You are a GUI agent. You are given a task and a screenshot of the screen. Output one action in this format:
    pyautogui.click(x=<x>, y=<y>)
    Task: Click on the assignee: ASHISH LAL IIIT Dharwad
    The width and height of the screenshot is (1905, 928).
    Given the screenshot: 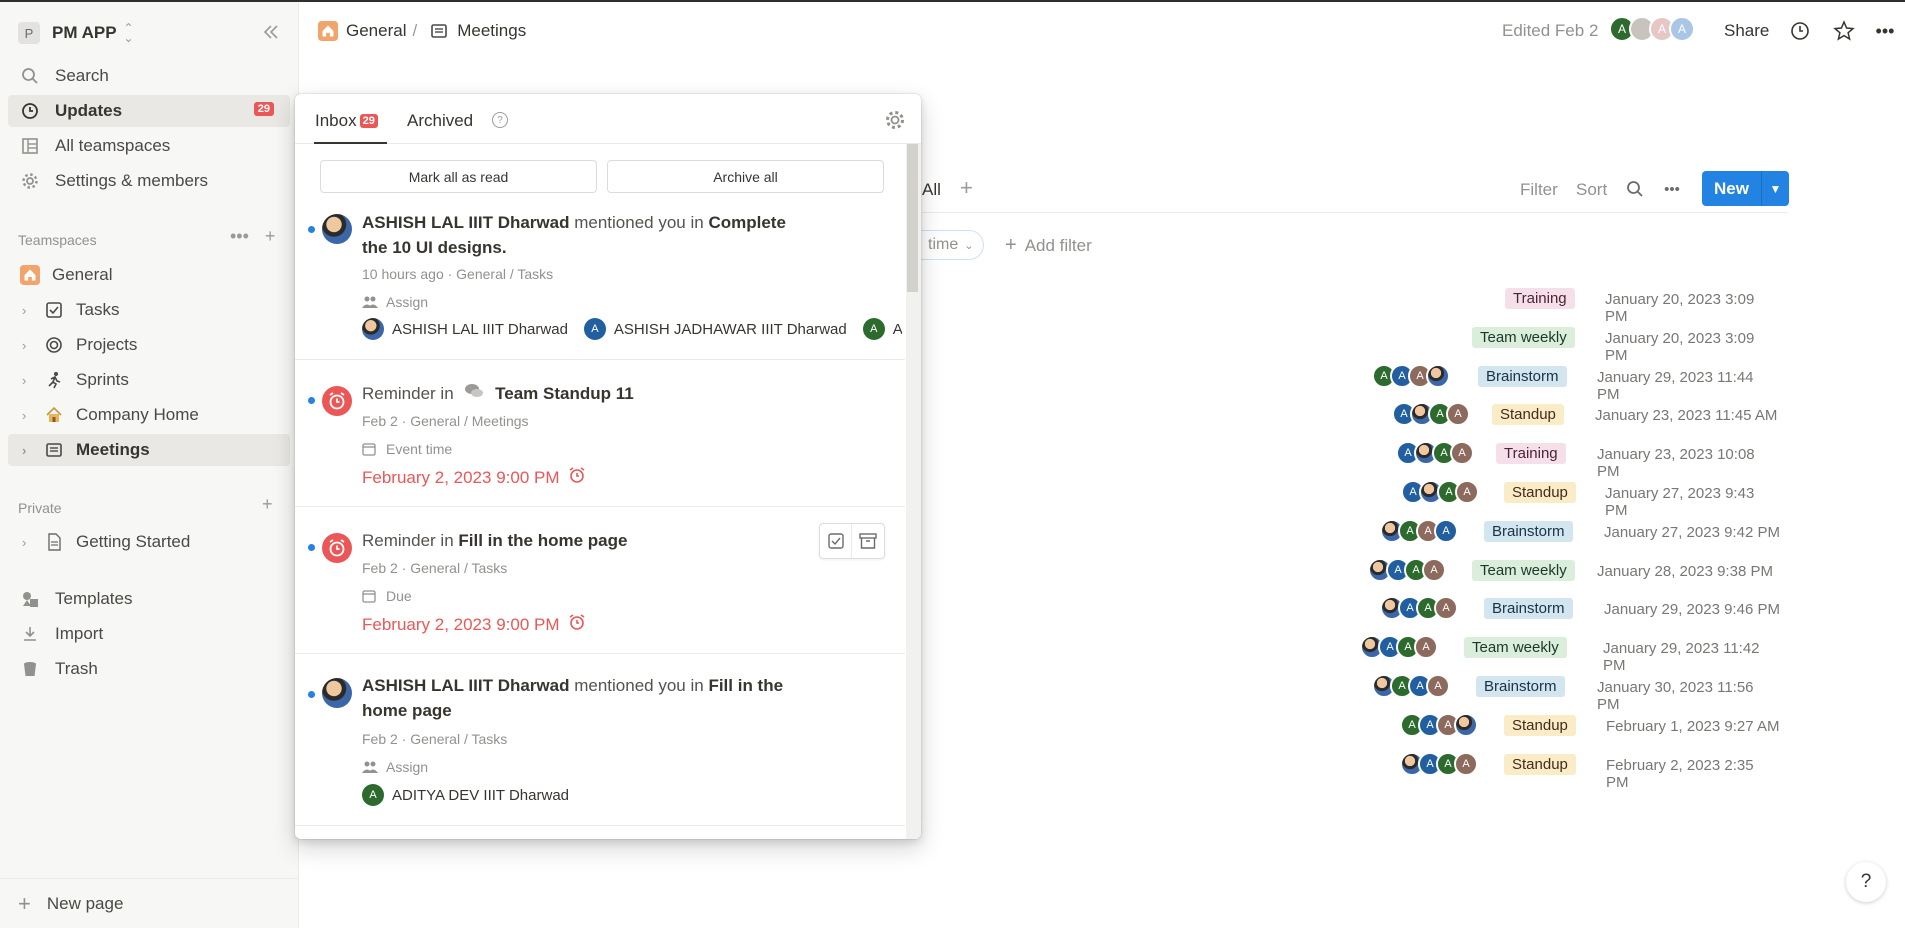 What is the action you would take?
    pyautogui.click(x=465, y=329)
    